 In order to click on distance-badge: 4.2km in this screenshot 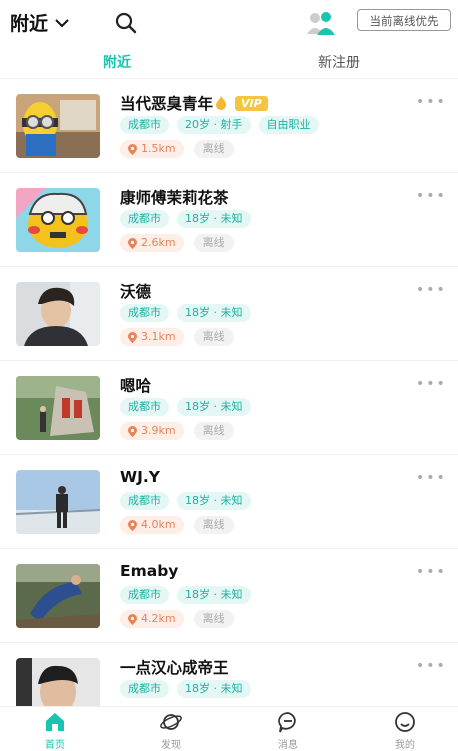, I will do `click(152, 619)`.